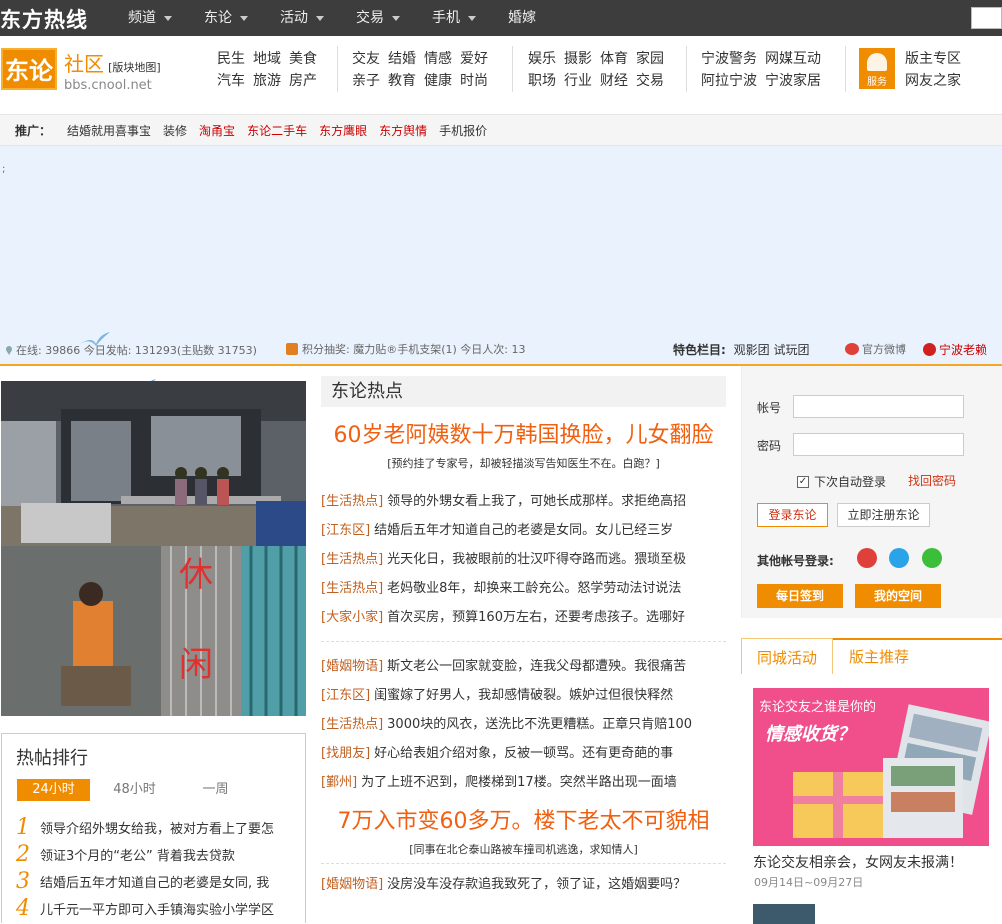 This screenshot has height=924, width=1002. I want to click on activity-caption: 东论交友相亲会，女网友未报满！, so click(858, 862).